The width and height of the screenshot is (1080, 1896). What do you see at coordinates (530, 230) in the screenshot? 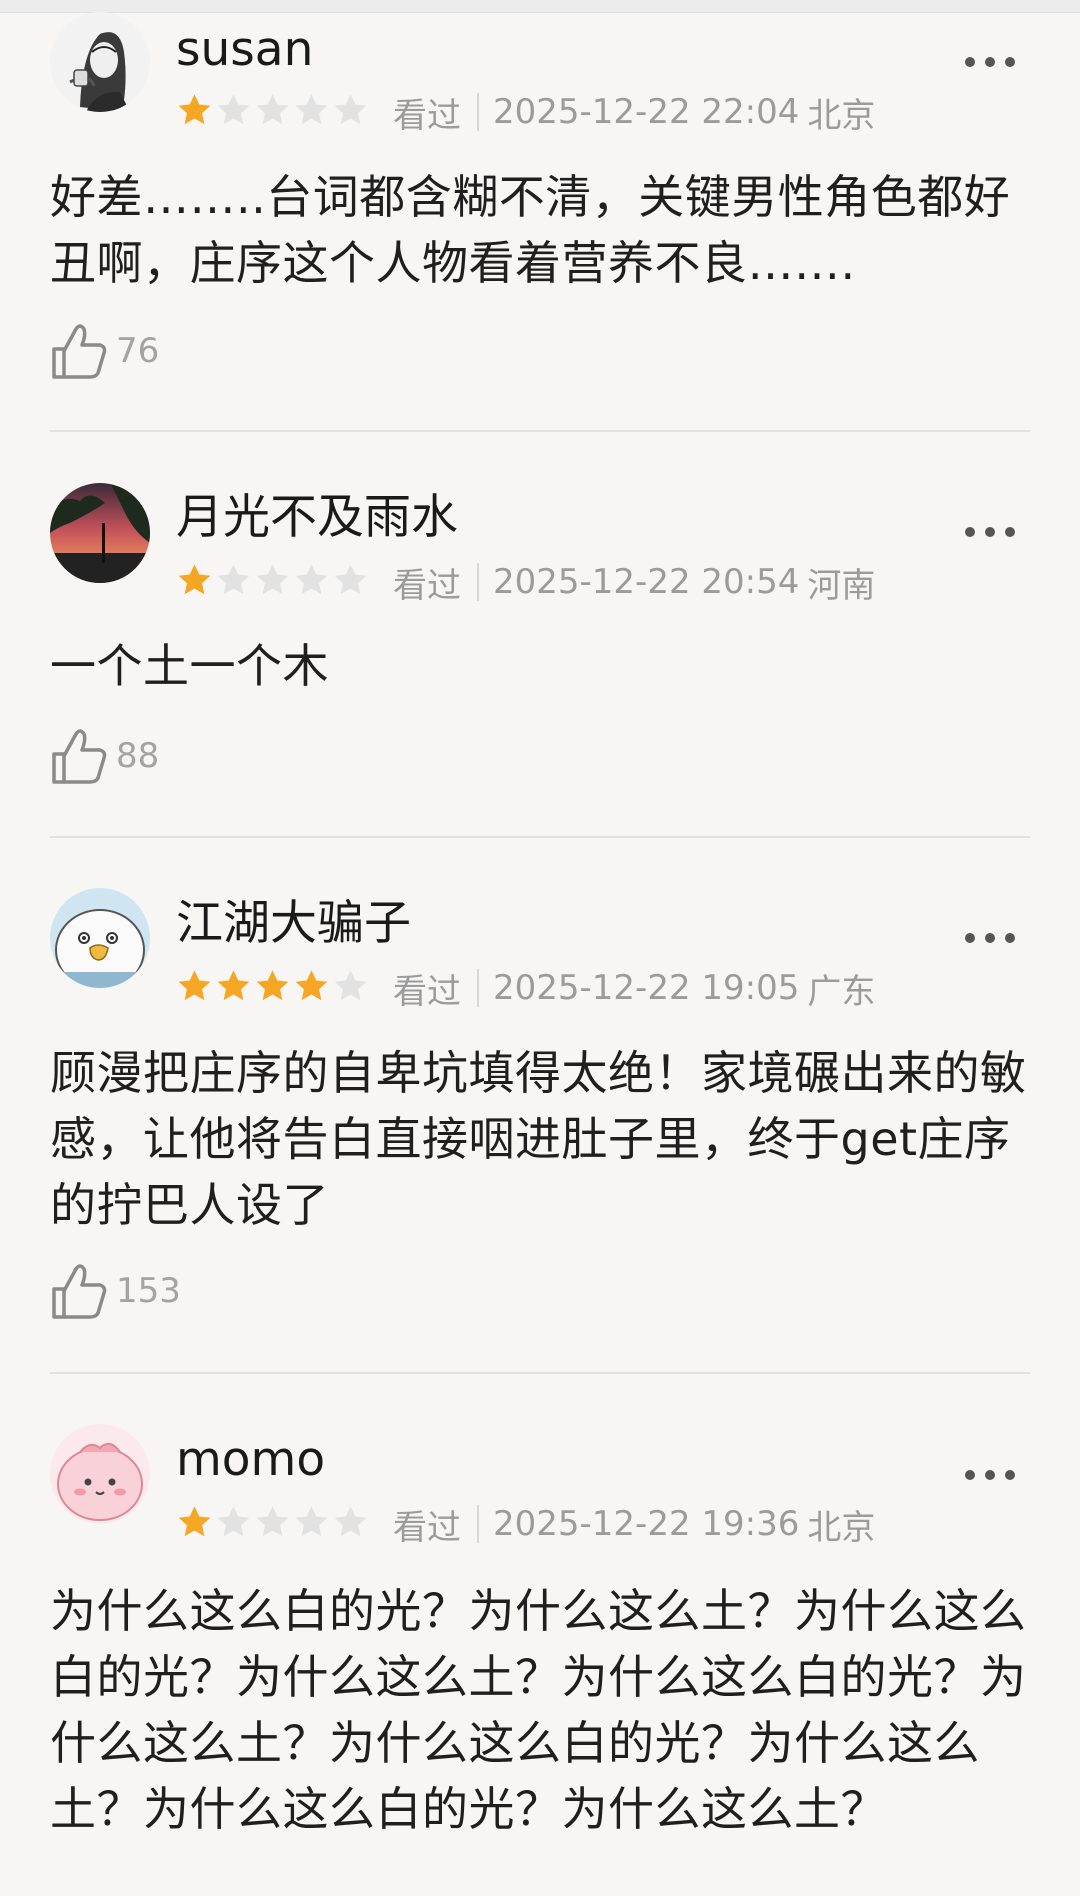
I see `review-text: 好差……..台词都含糊不清，关键男性角色都好丑啊，庄序这个人物看着营养不良…….` at bounding box center [530, 230].